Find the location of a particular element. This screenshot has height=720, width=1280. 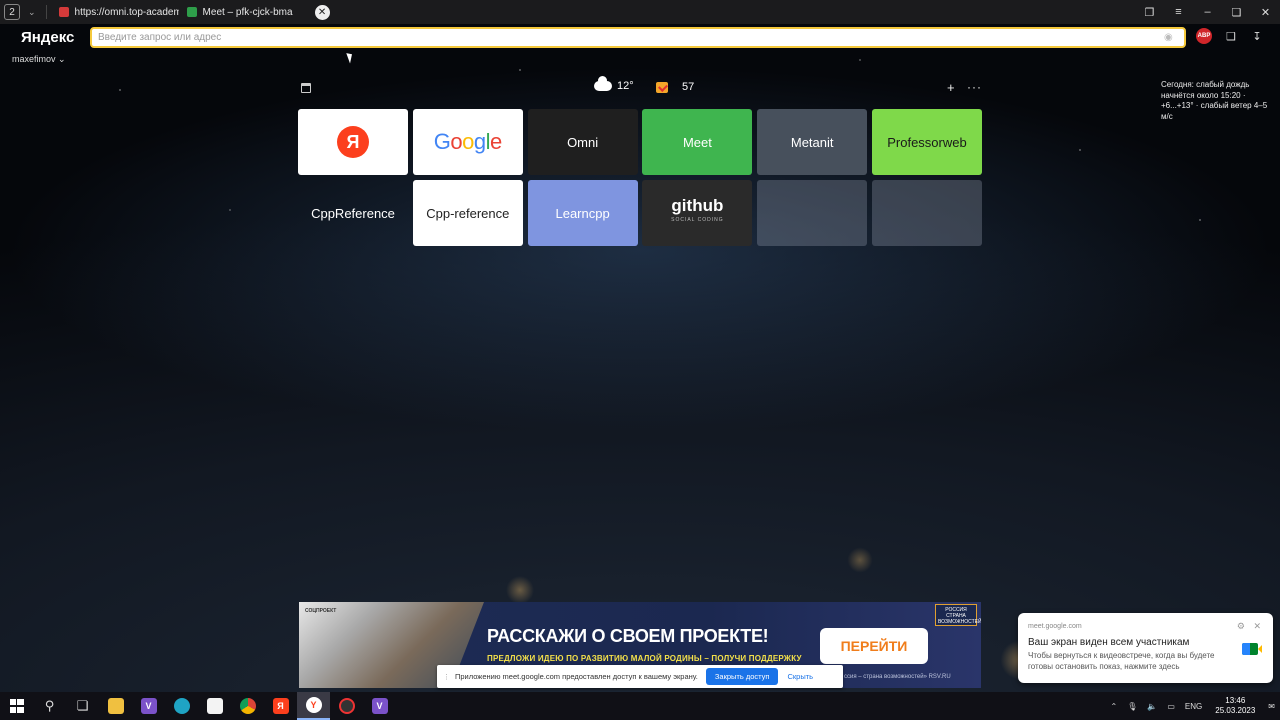

taskbar-yandex-browser: Y is located at coordinates (313, 706).